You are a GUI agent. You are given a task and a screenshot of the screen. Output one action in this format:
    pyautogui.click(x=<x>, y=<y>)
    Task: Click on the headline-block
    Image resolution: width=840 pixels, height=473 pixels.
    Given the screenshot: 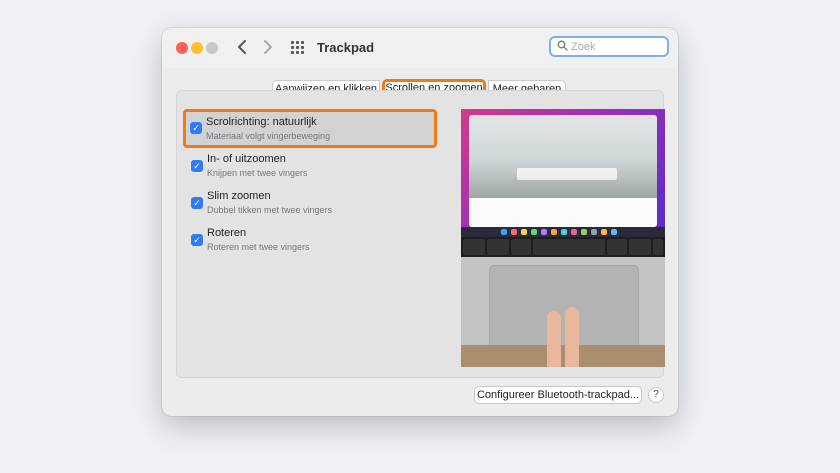 What is the action you would take?
    pyautogui.click(x=567, y=174)
    